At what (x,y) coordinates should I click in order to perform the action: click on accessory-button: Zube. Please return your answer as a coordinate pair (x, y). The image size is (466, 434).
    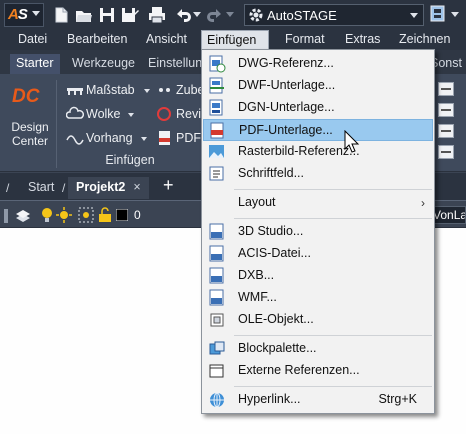
    Looking at the image, I should click on (180, 91).